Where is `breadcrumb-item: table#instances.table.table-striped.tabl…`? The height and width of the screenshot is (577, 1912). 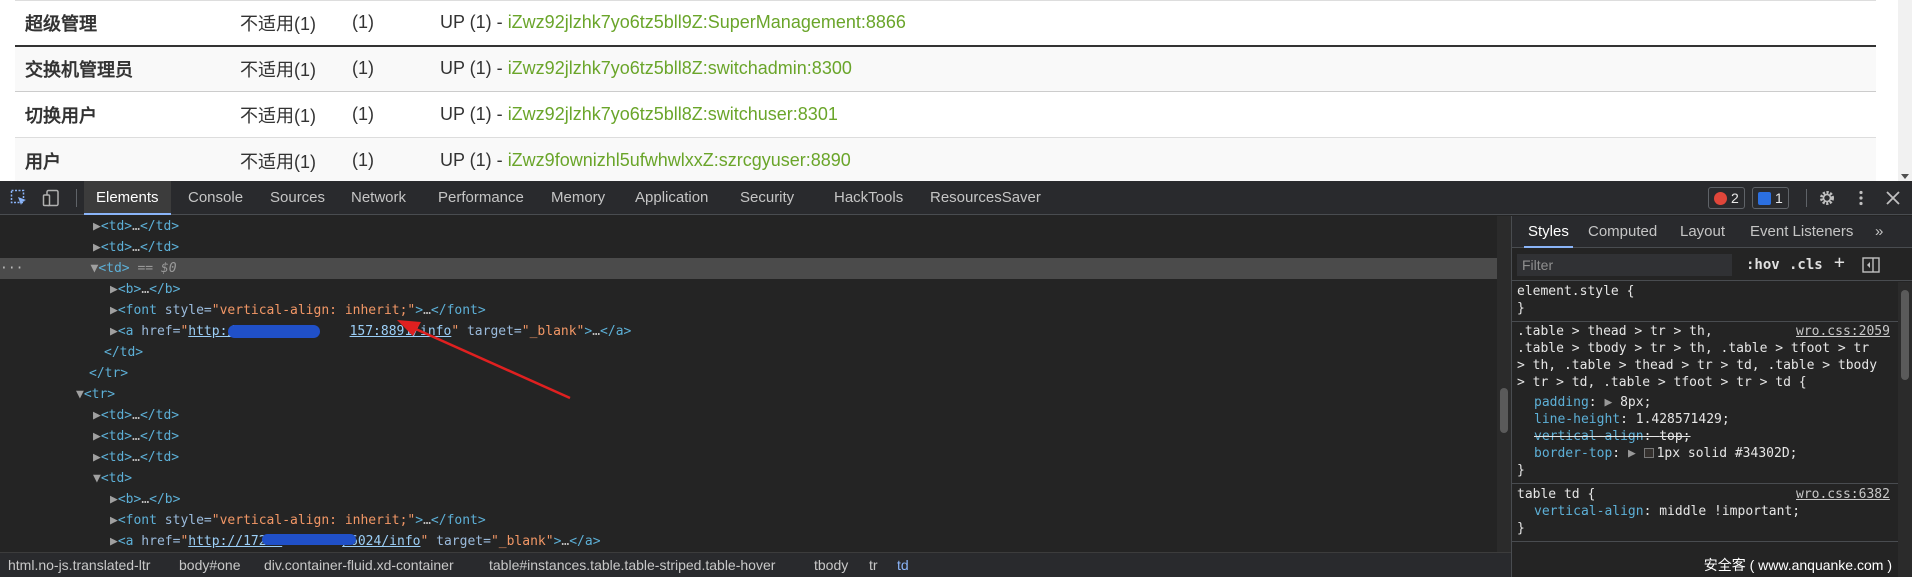
breadcrumb-item: table#instances.table.table-striped.tabl… is located at coordinates (632, 565).